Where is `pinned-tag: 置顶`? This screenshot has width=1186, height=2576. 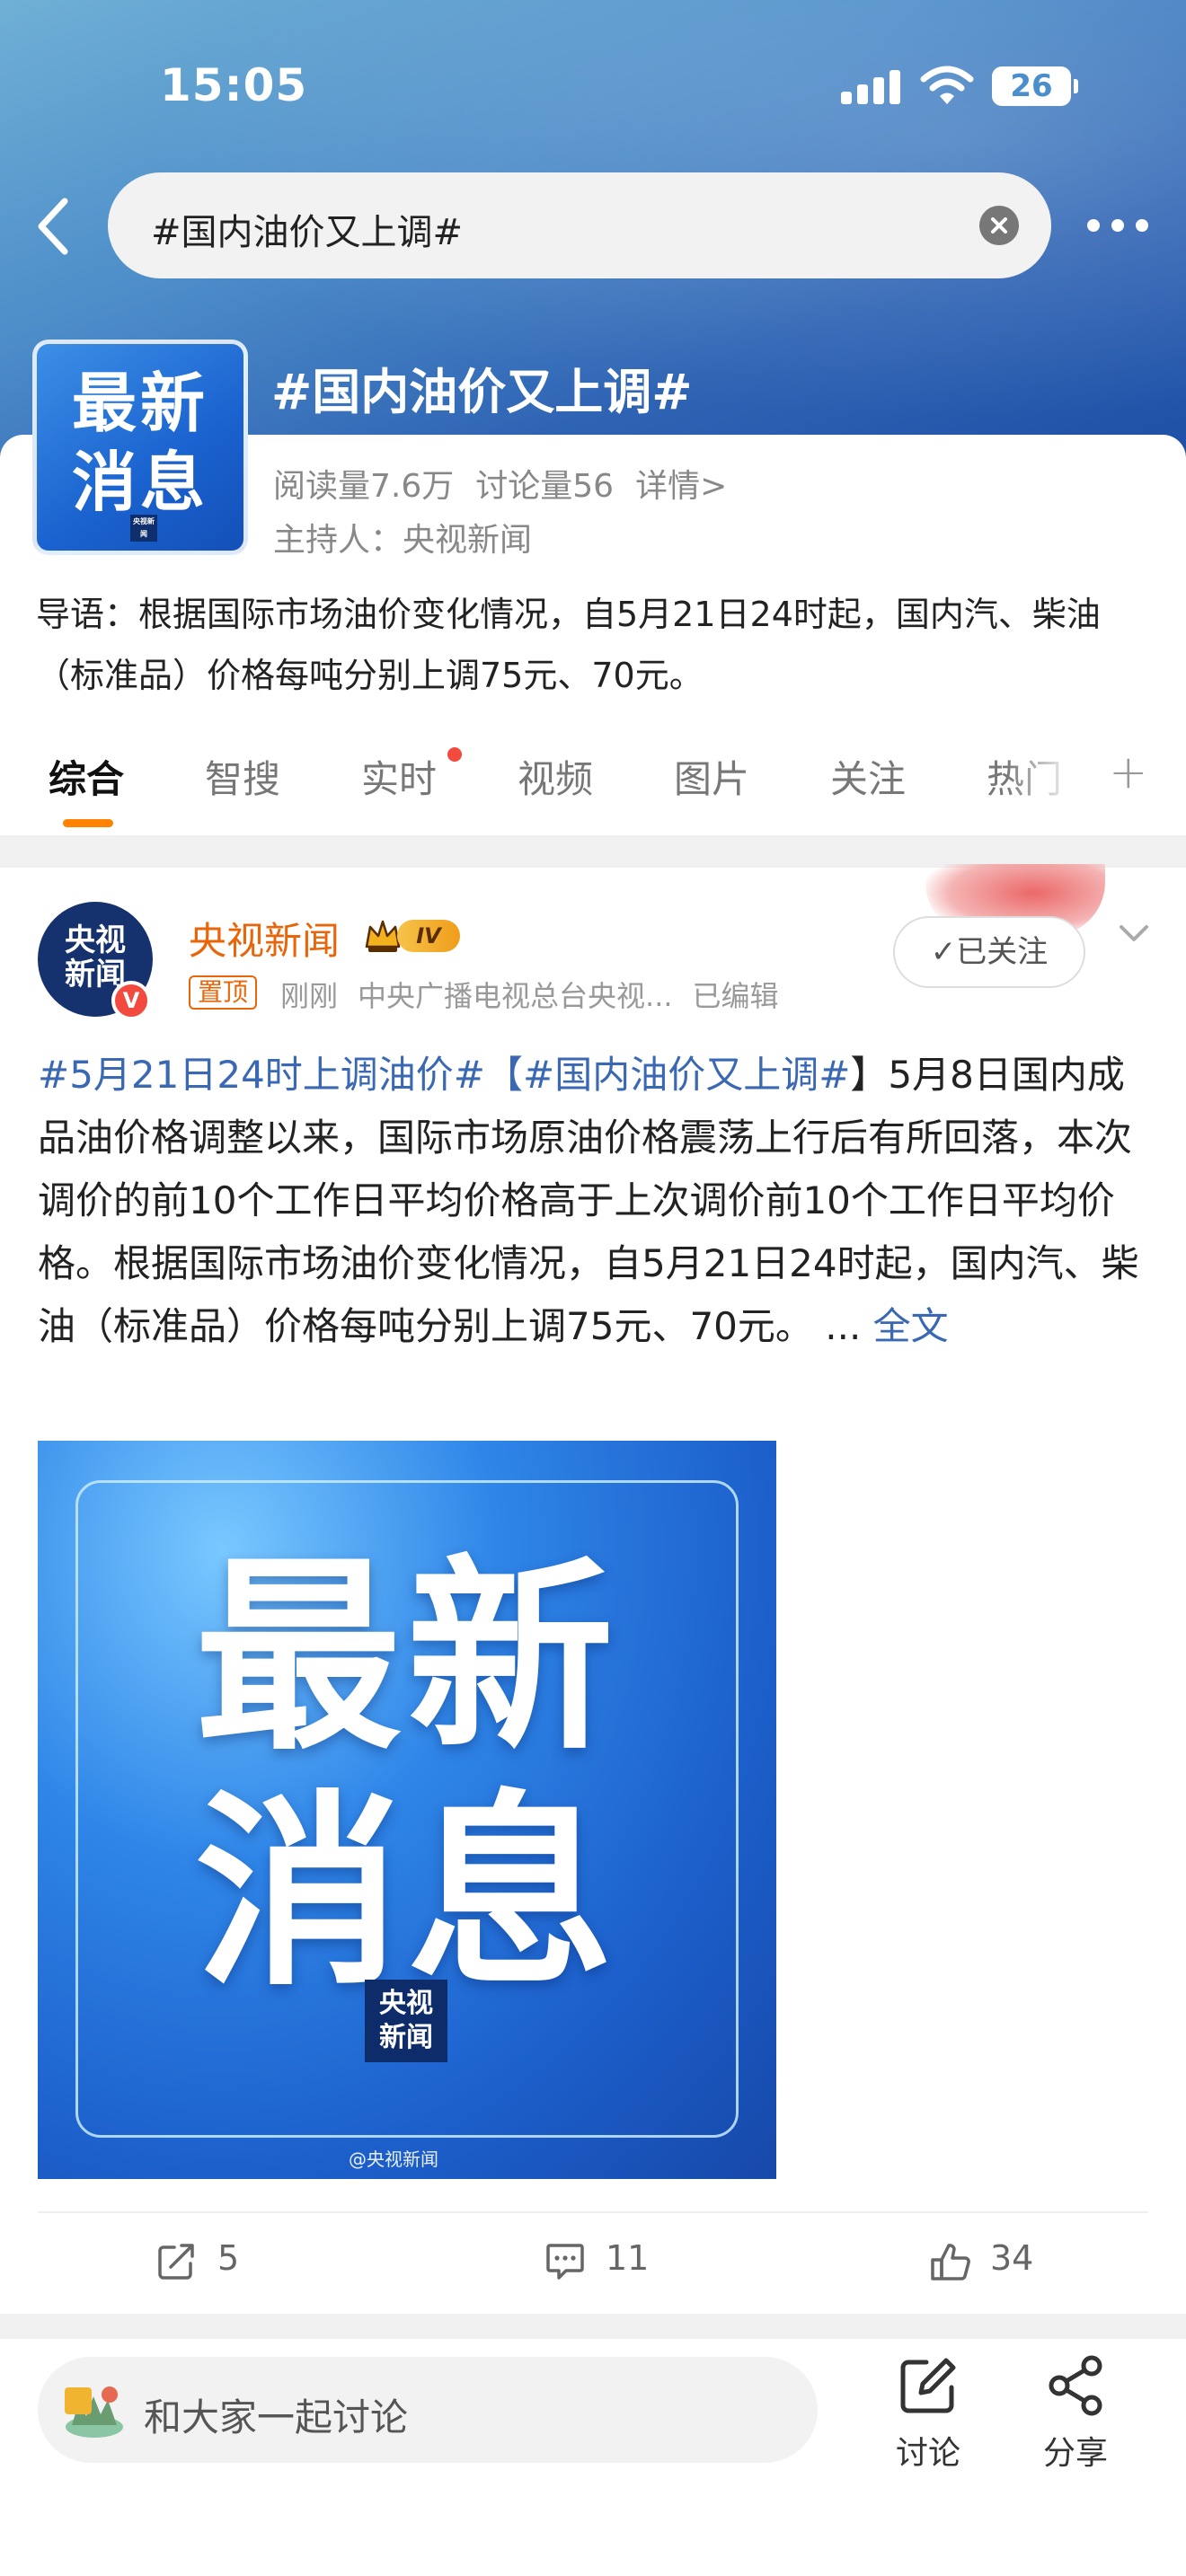
pinned-tag: 置顶 is located at coordinates (223, 992).